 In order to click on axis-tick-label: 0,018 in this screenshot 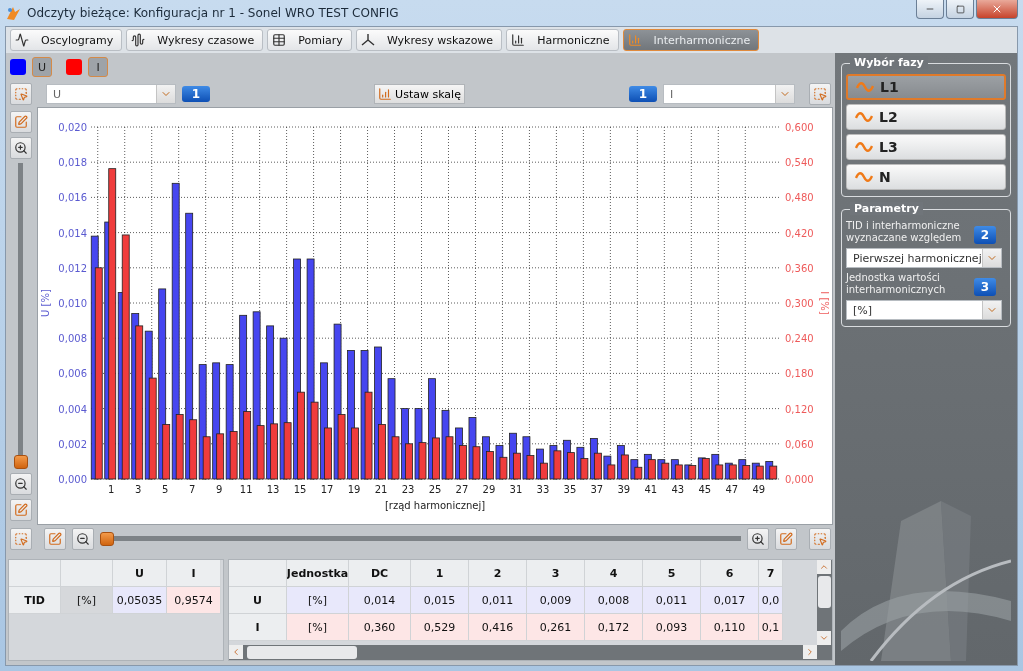, I will do `click(72, 163)`.